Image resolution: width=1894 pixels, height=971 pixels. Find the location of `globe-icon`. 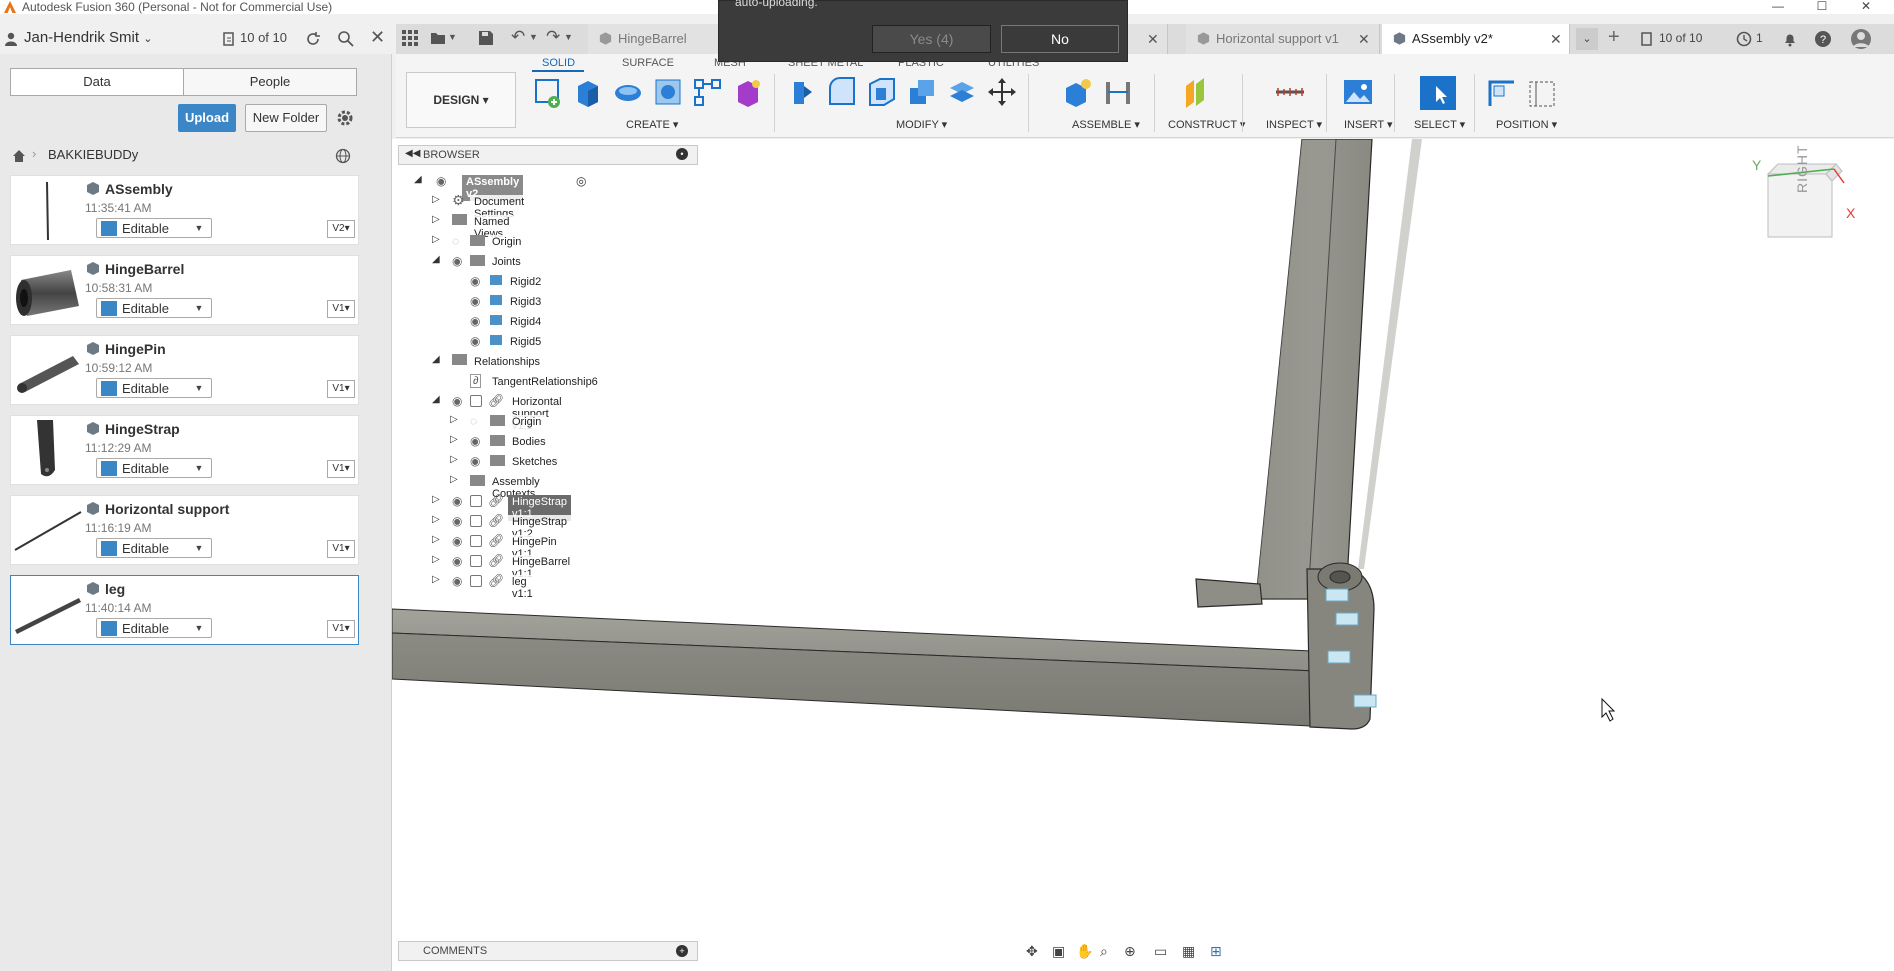

globe-icon is located at coordinates (343, 156).